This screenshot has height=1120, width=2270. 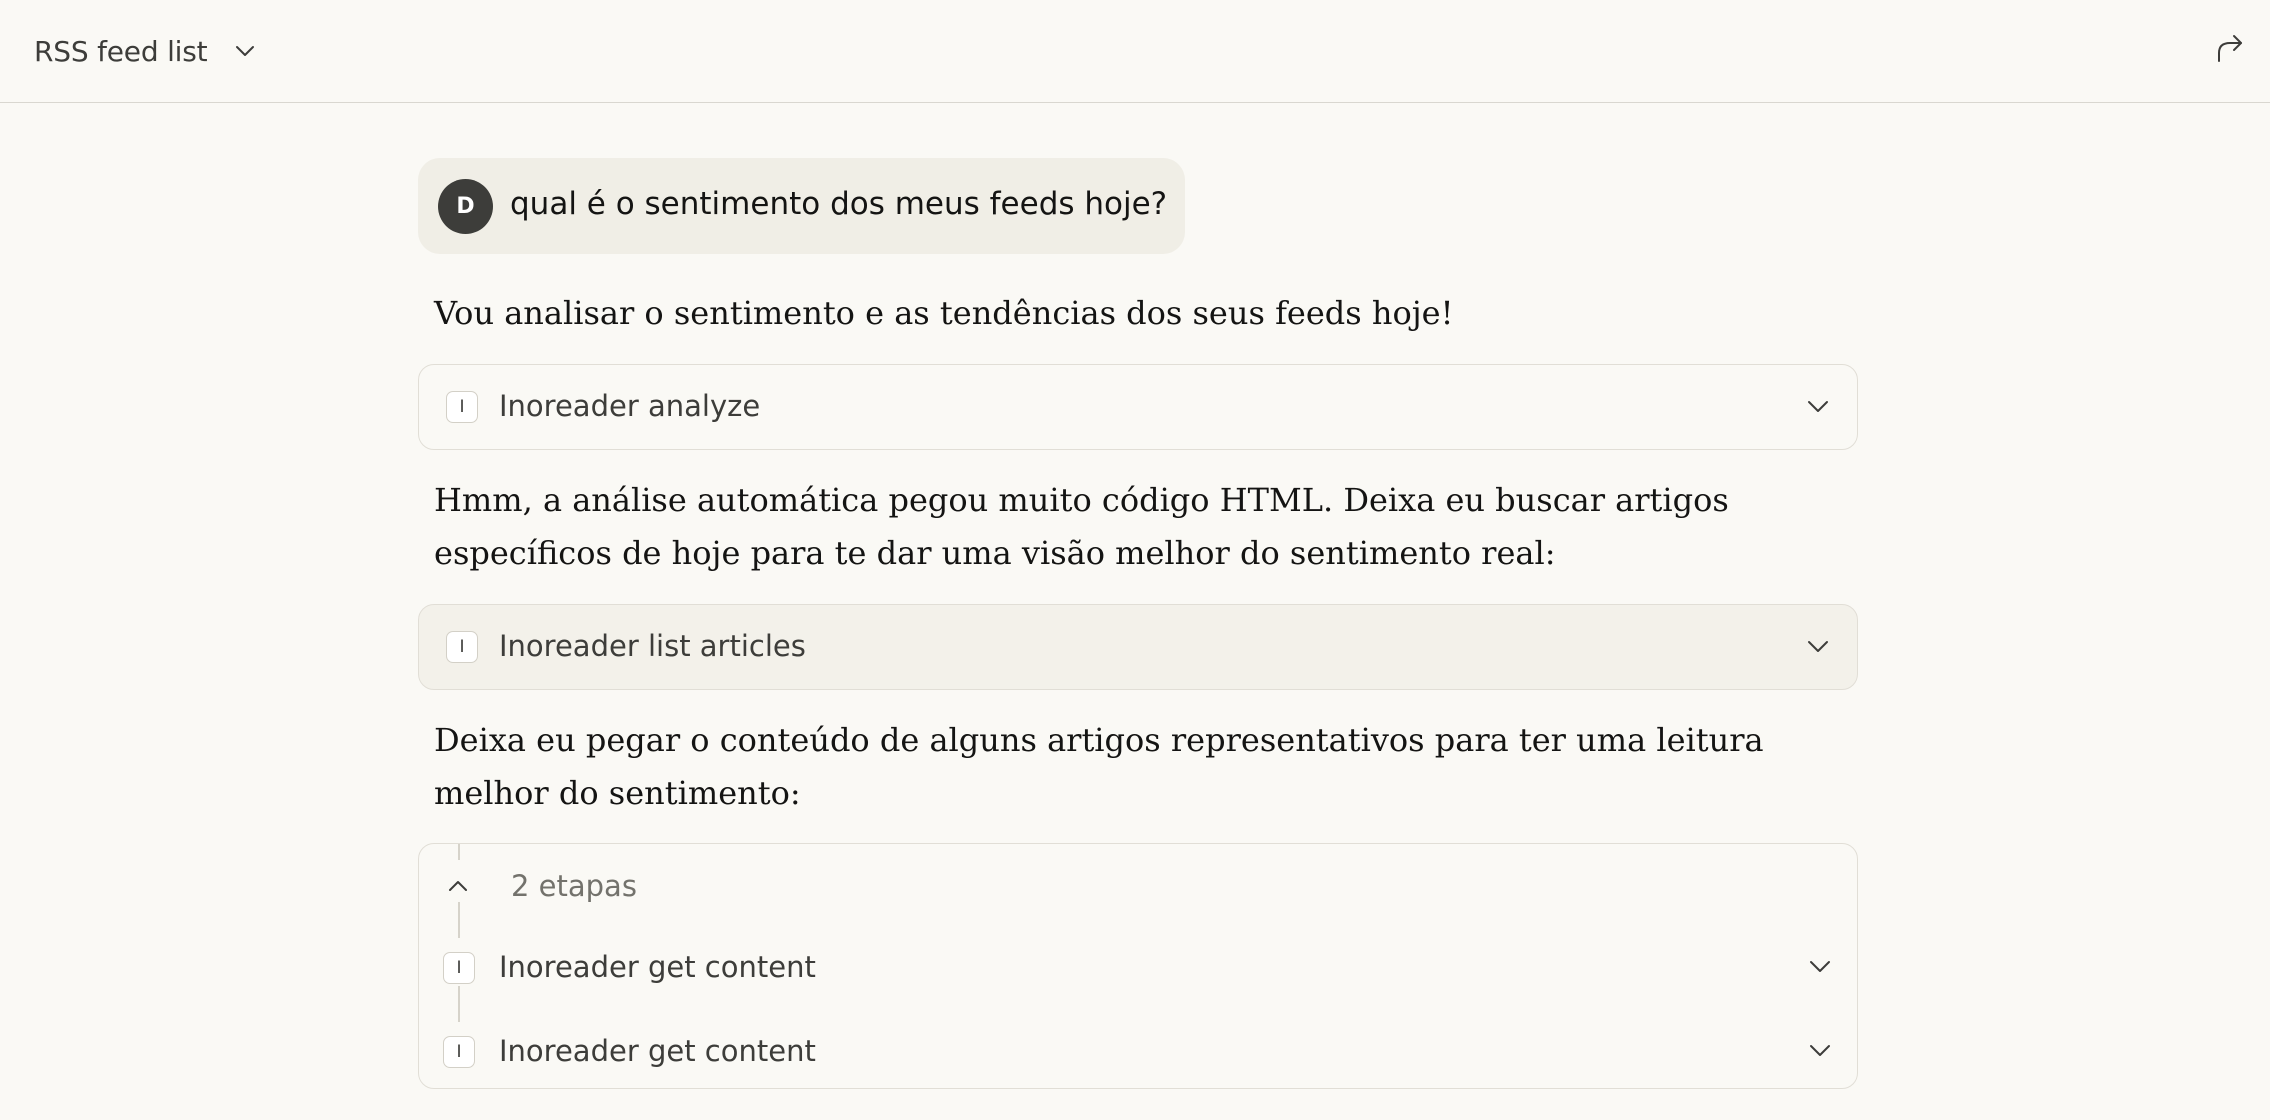 I want to click on tool-call-list-articles: I Inoreader list articles, so click(x=1138, y=647).